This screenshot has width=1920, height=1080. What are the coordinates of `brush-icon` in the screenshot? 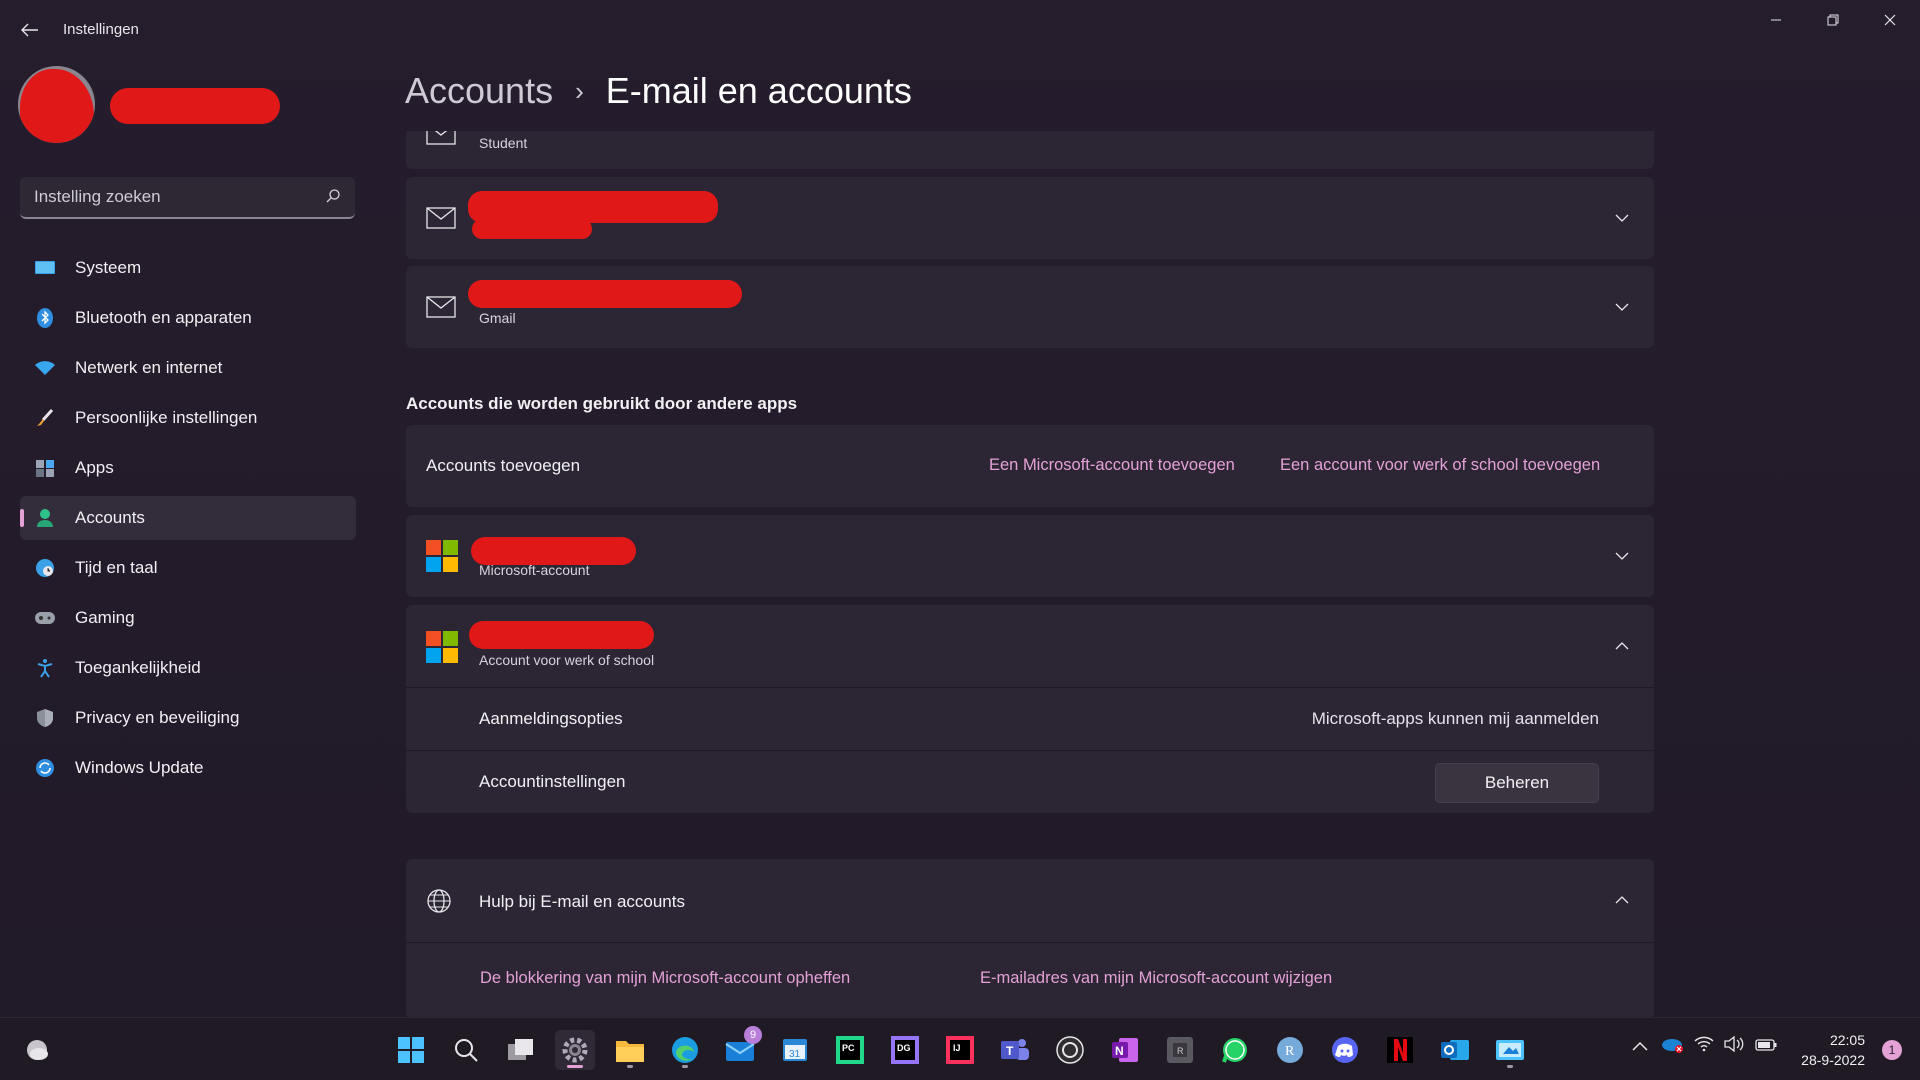 It's located at (45, 418).